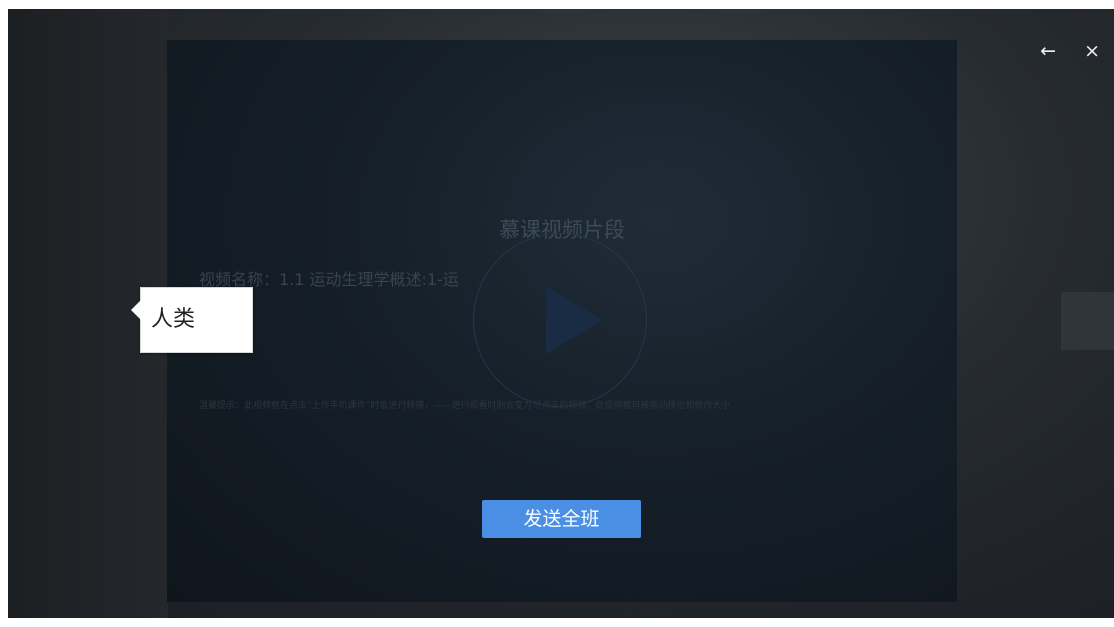 The width and height of the screenshot is (1114, 627). Describe the element at coordinates (1048, 51) in the screenshot. I see `back-arrow-icon: ←` at that location.